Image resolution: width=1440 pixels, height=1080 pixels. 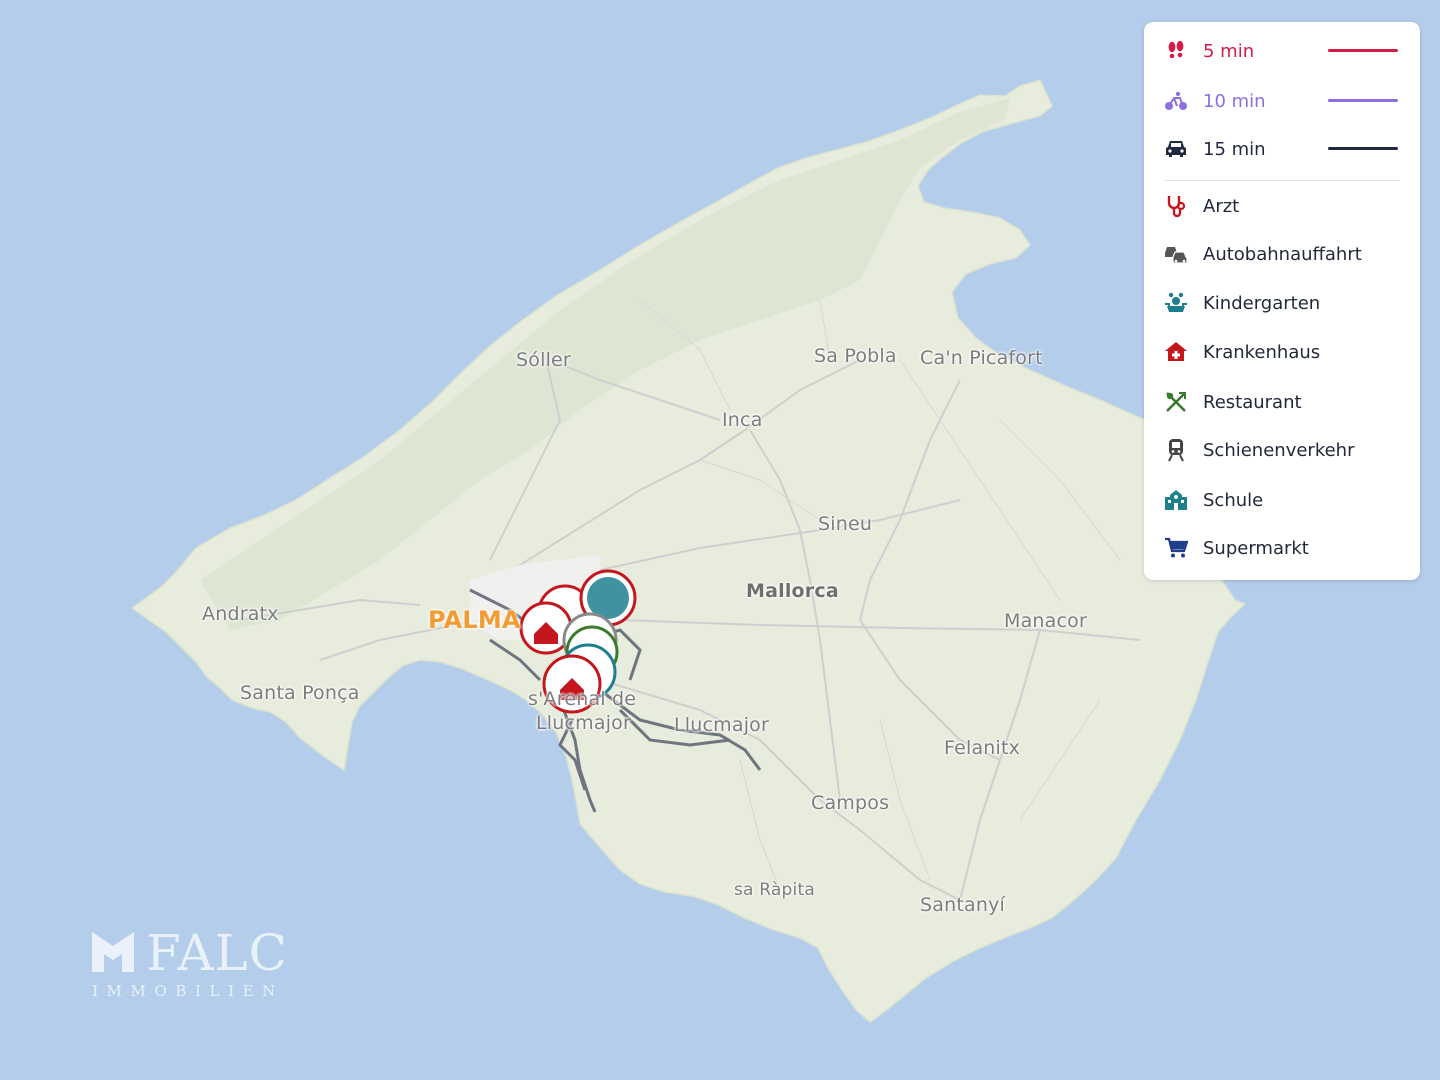 What do you see at coordinates (300, 693) in the screenshot?
I see `place-santa-ponca: Santa Ponça` at bounding box center [300, 693].